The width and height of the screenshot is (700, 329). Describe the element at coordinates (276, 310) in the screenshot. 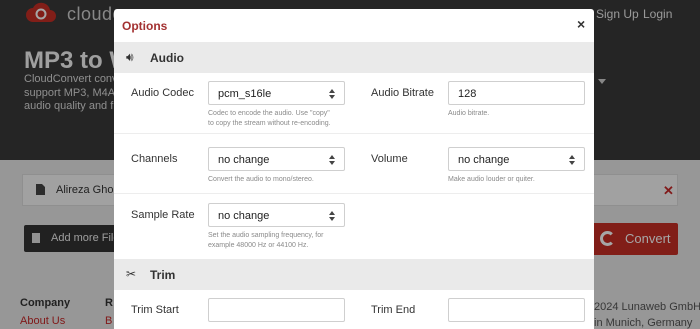

I see `trim-start-input` at that location.